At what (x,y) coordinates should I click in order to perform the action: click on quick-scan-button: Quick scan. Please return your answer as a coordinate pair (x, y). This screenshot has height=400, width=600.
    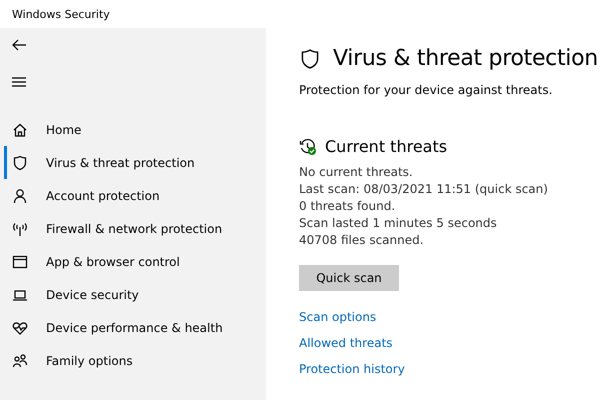
    Looking at the image, I should click on (349, 278).